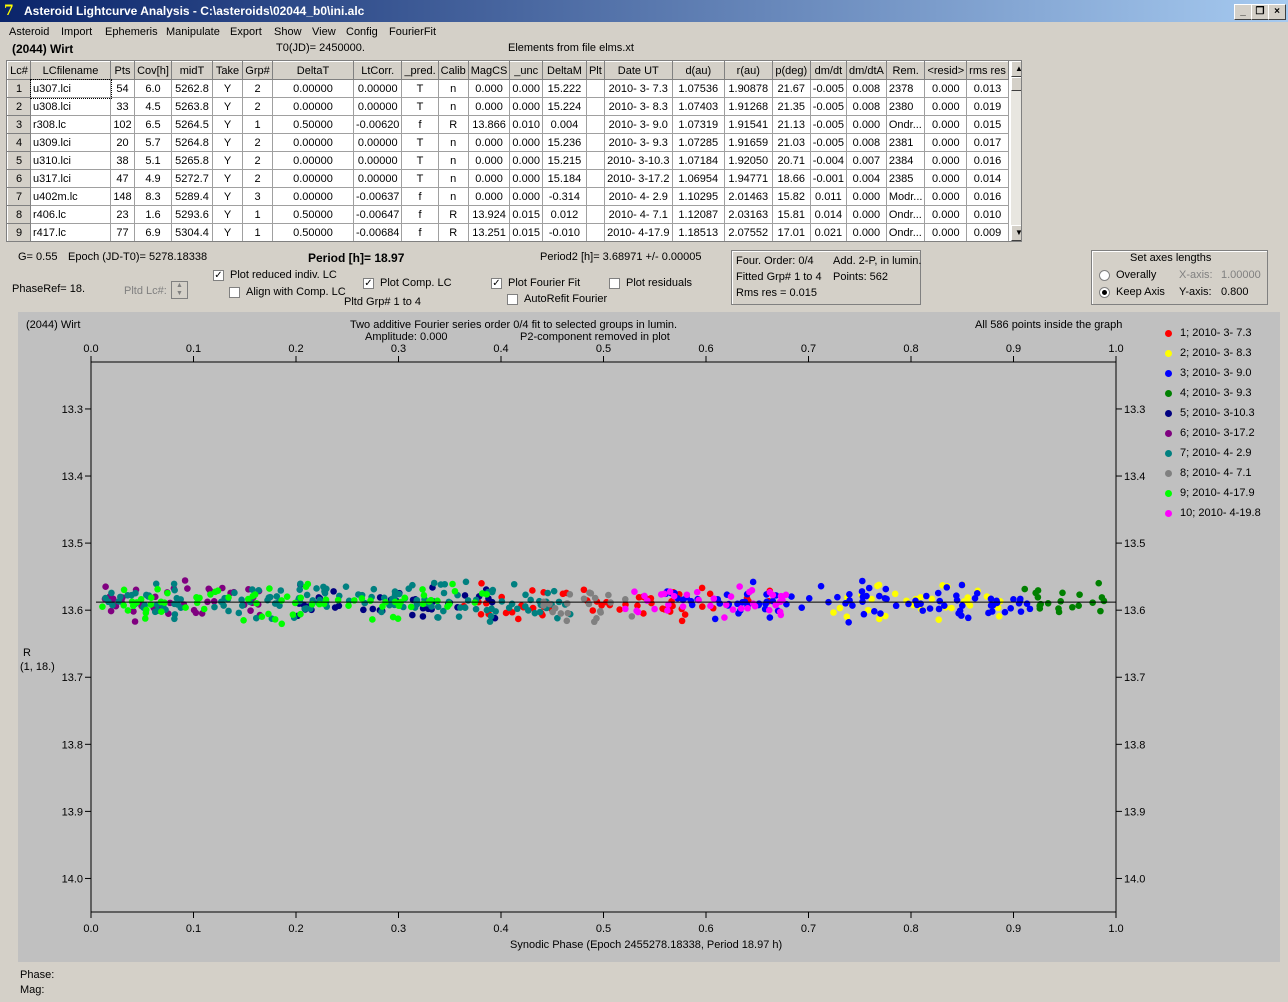 Image resolution: width=1288 pixels, height=1002 pixels. What do you see at coordinates (946, 70) in the screenshot?
I see `column-header: <resid>` at bounding box center [946, 70].